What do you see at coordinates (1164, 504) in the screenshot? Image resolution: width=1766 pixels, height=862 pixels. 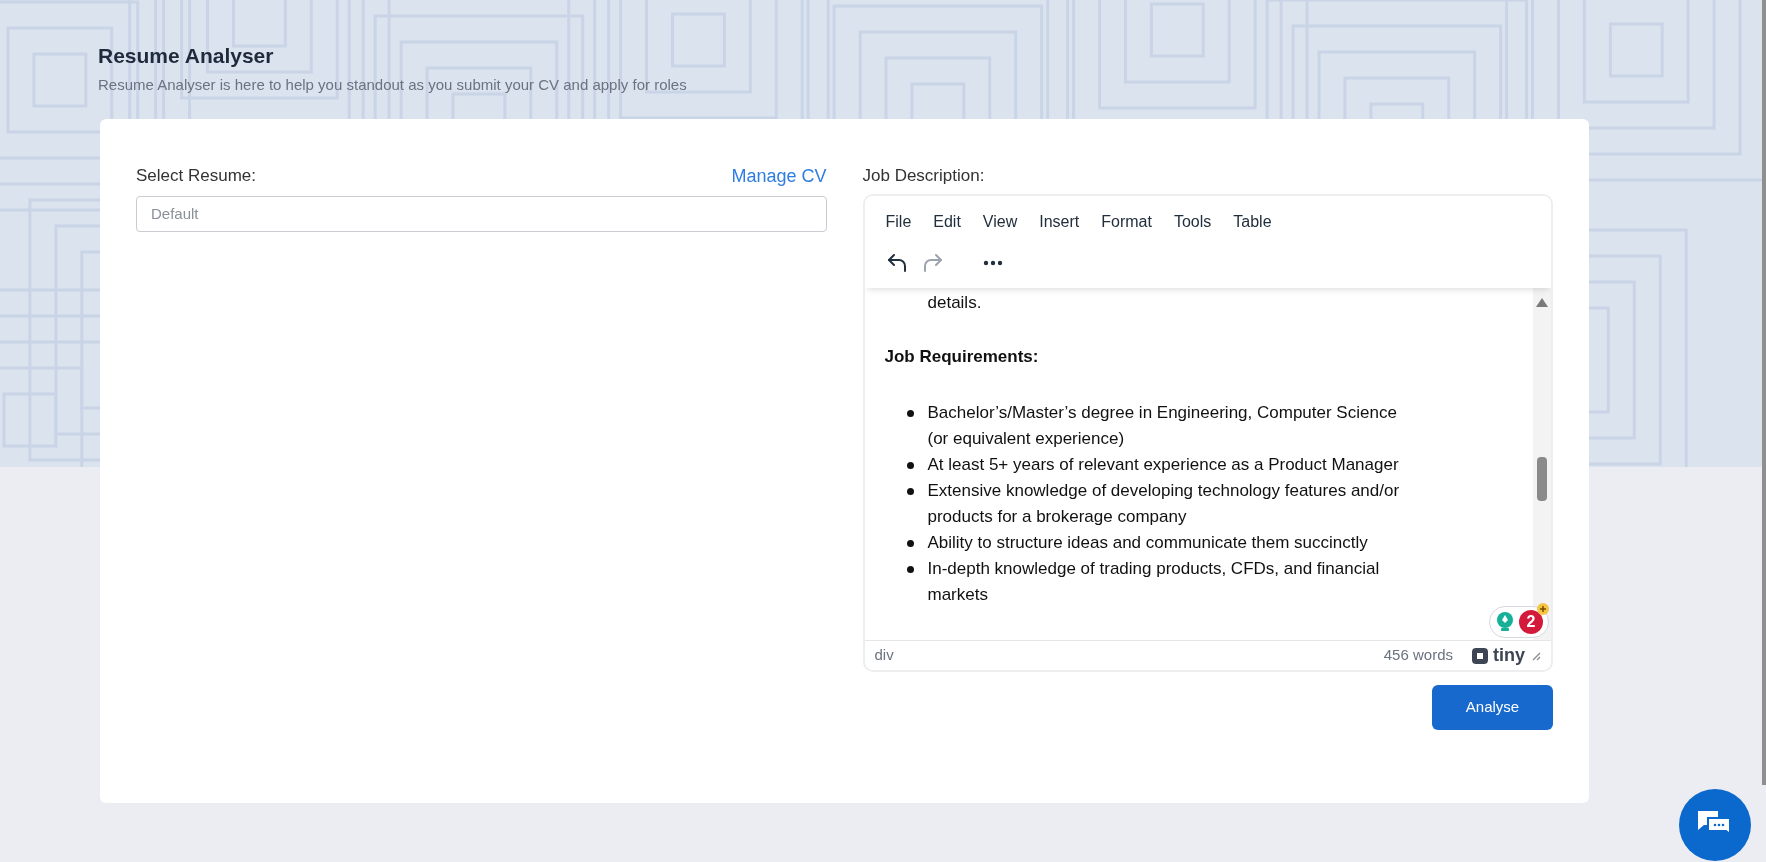 I see `list-item: Extensive knowledge of developing technology features and/or products for a brokerage company` at bounding box center [1164, 504].